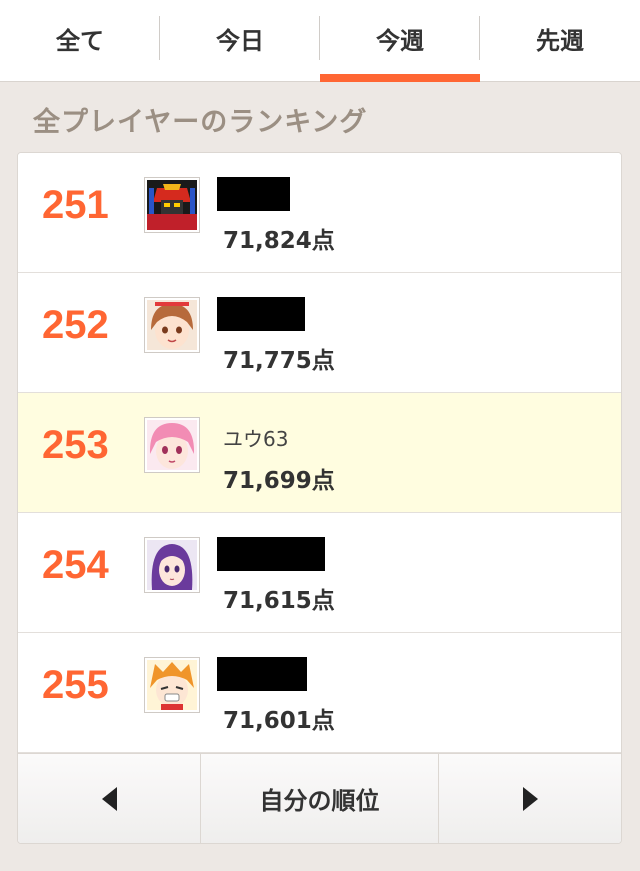  I want to click on tab-today-label: 今日, so click(240, 41).